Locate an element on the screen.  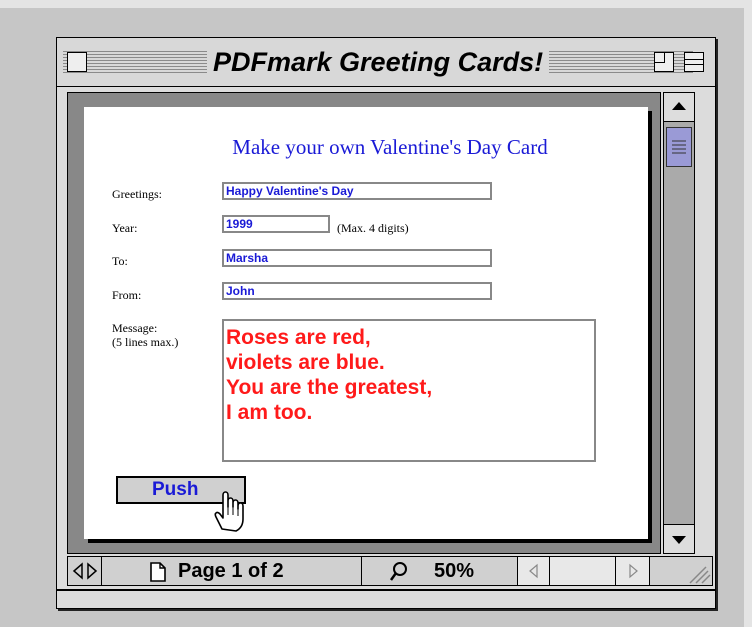
vertical-scrollbar is located at coordinates (679, 323).